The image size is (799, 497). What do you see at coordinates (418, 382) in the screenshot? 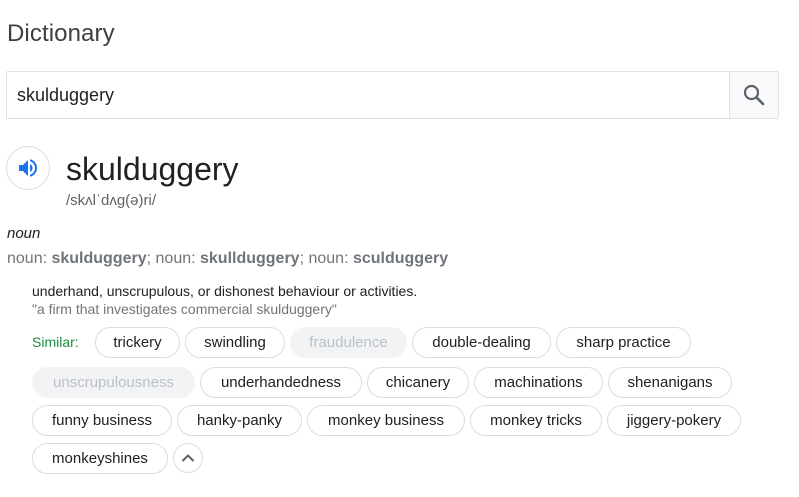
I see `similar-chip: chicanery` at bounding box center [418, 382].